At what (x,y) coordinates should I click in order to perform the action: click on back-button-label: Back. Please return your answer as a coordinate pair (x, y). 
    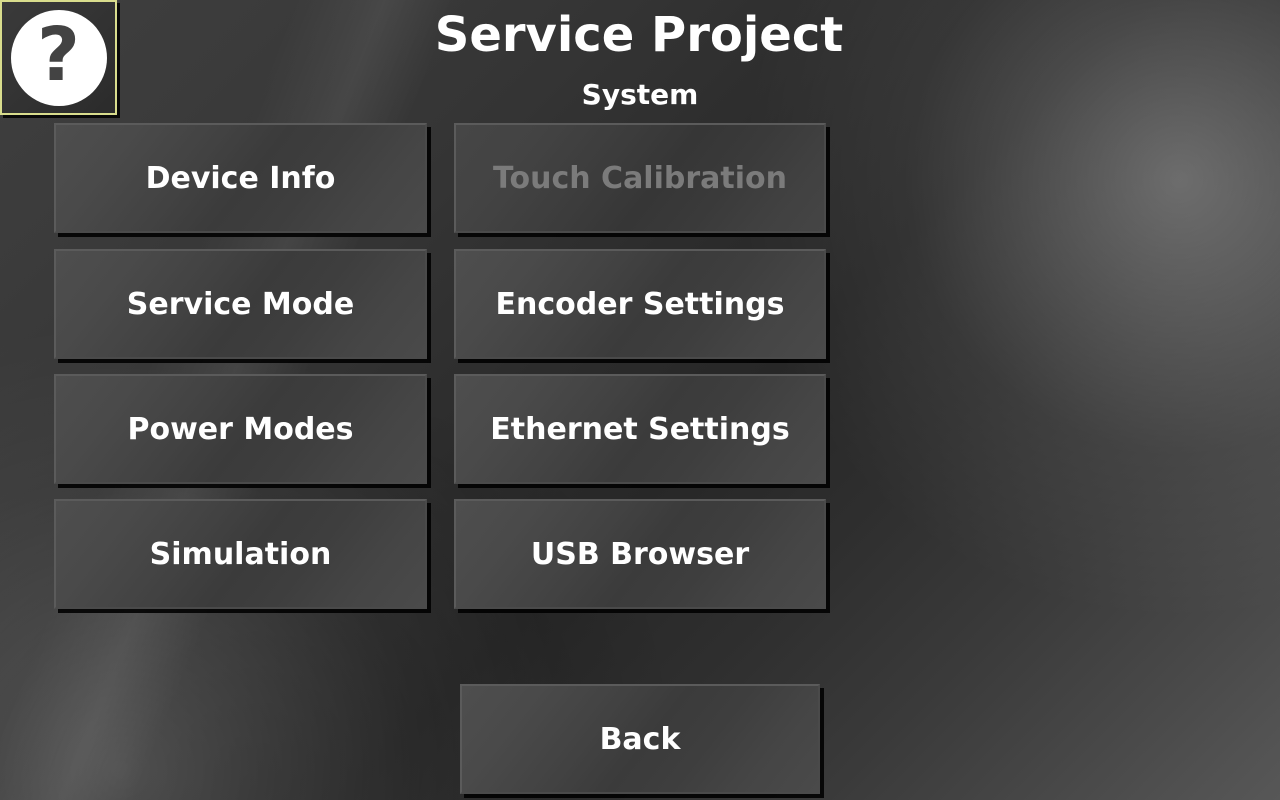
    Looking at the image, I should click on (640, 739).